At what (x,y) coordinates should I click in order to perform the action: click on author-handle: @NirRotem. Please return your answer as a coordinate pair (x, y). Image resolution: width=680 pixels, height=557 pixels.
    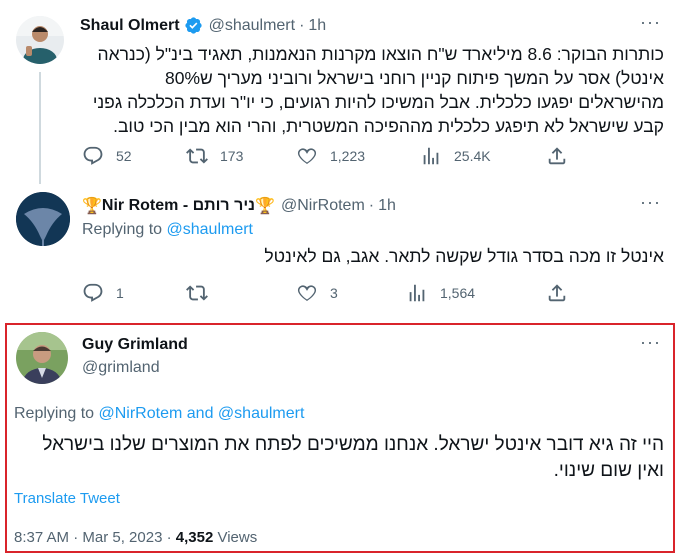
    Looking at the image, I should click on (323, 206).